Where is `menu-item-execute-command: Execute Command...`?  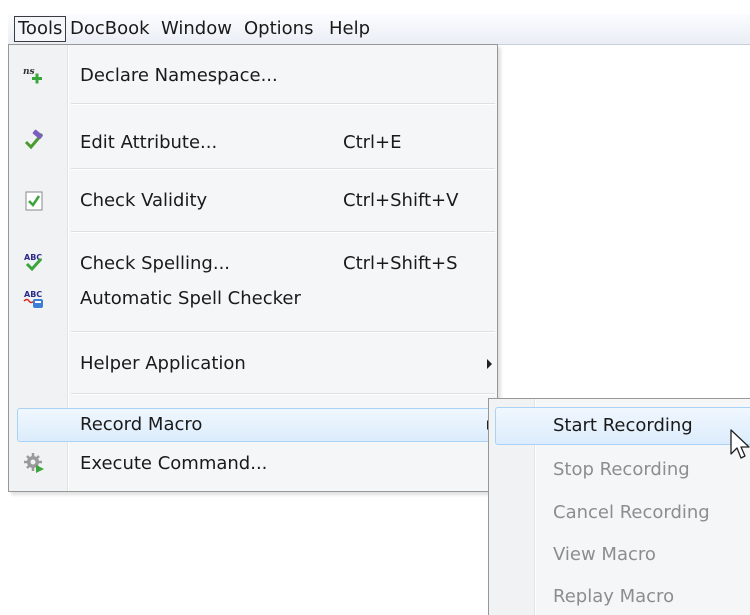 menu-item-execute-command: Execute Command... is located at coordinates (253, 464).